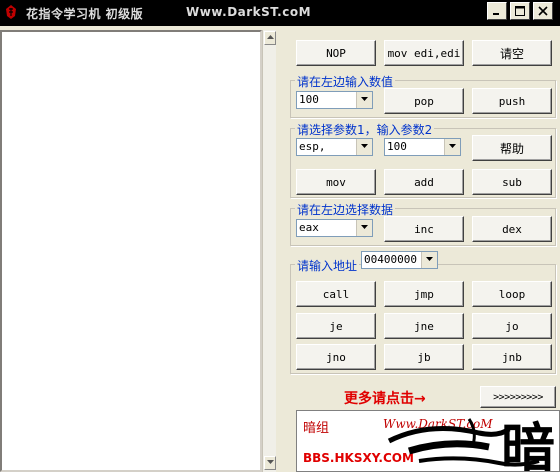 This screenshot has height=472, width=560. Describe the element at coordinates (512, 182) in the screenshot. I see `sub-button: sub` at that location.